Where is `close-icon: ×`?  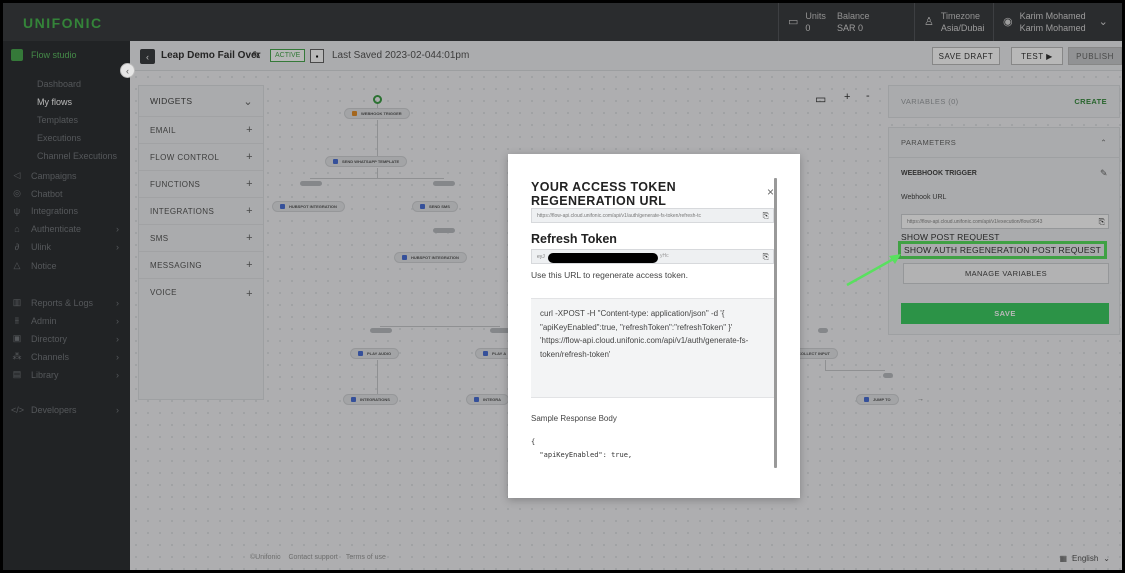
close-icon: × is located at coordinates (770, 192).